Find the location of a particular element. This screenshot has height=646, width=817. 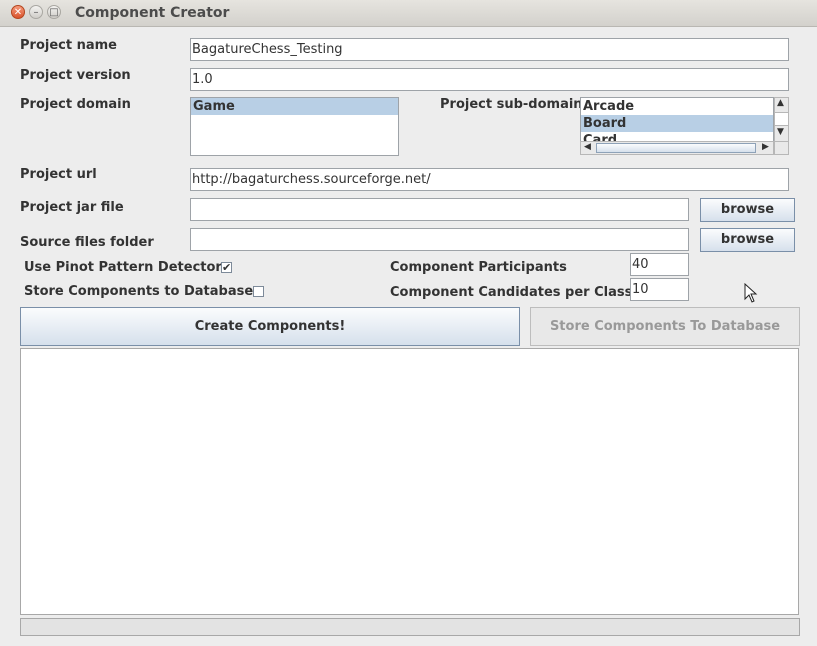

project-subdomain-list: Arcade Board Card is located at coordinates (677, 119).